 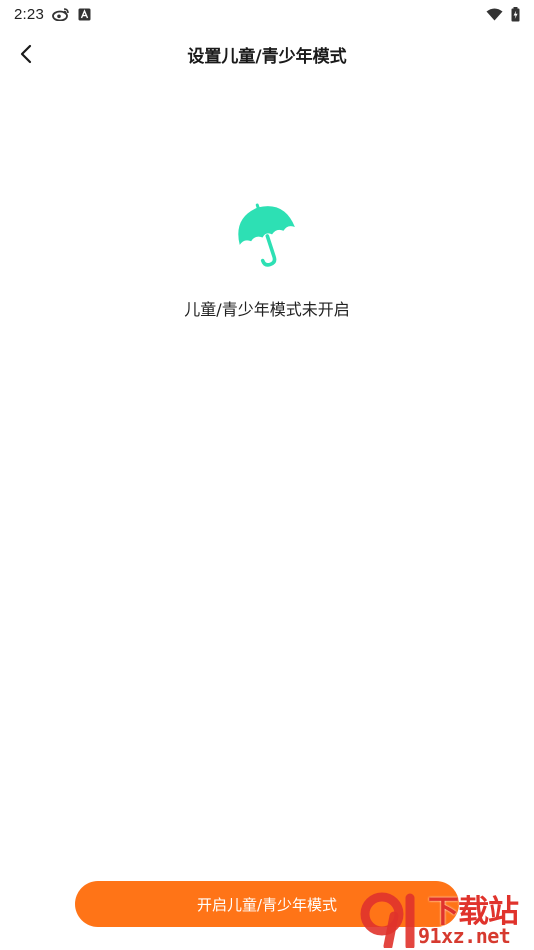 What do you see at coordinates (61, 14) in the screenshot?
I see `weibo-icon` at bounding box center [61, 14].